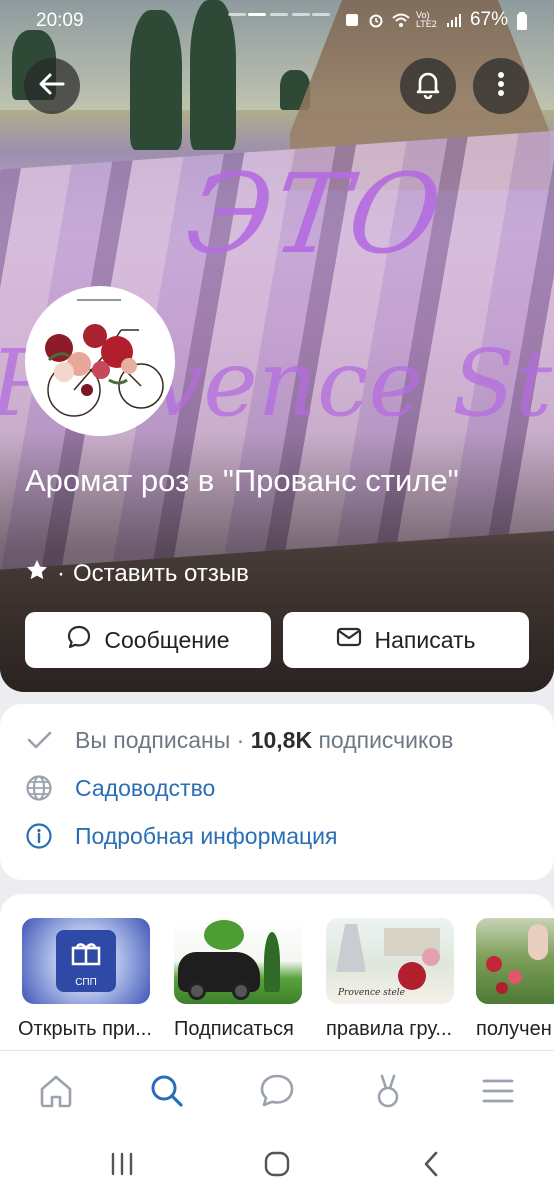  I want to click on signal-icon, so click(454, 20).